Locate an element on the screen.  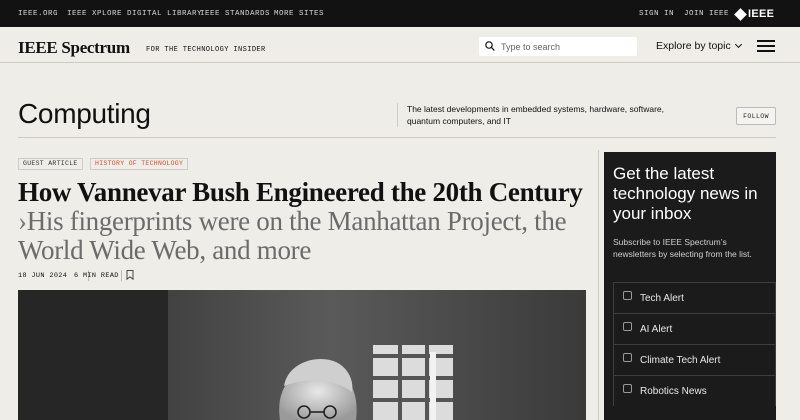
option-label: Climate Tech Alert is located at coordinates (680, 360).